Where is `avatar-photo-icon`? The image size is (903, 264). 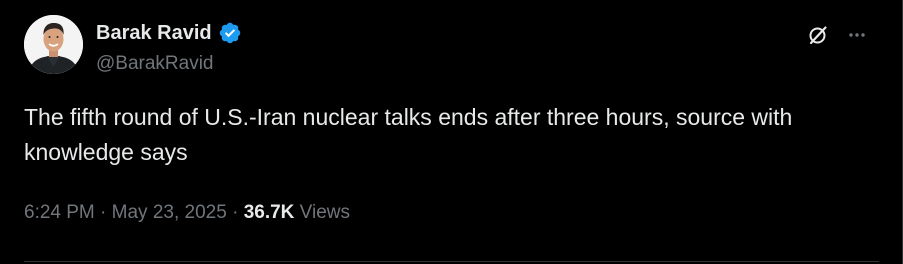
avatar-photo-icon is located at coordinates (53, 44).